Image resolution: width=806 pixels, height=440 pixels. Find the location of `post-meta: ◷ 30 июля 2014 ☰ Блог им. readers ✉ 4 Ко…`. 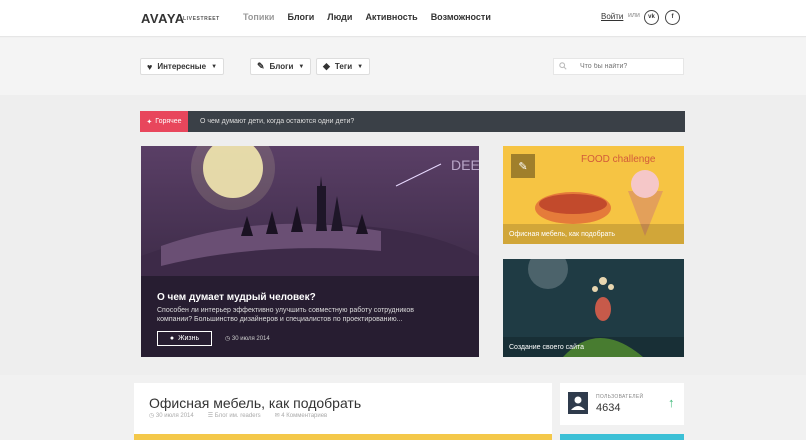

post-meta: ◷ 30 июля 2014 ☰ Блог им. readers ✉ 4 Ко… is located at coordinates (238, 415).